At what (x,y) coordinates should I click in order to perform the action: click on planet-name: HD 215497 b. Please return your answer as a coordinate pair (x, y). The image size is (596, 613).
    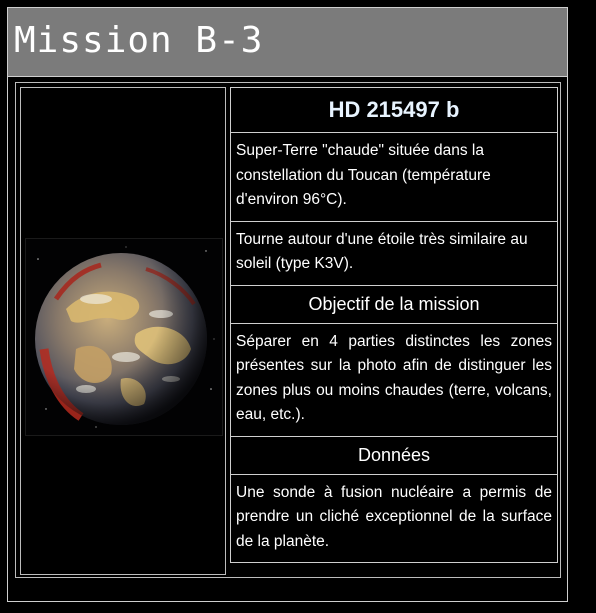
    Looking at the image, I should click on (394, 109).